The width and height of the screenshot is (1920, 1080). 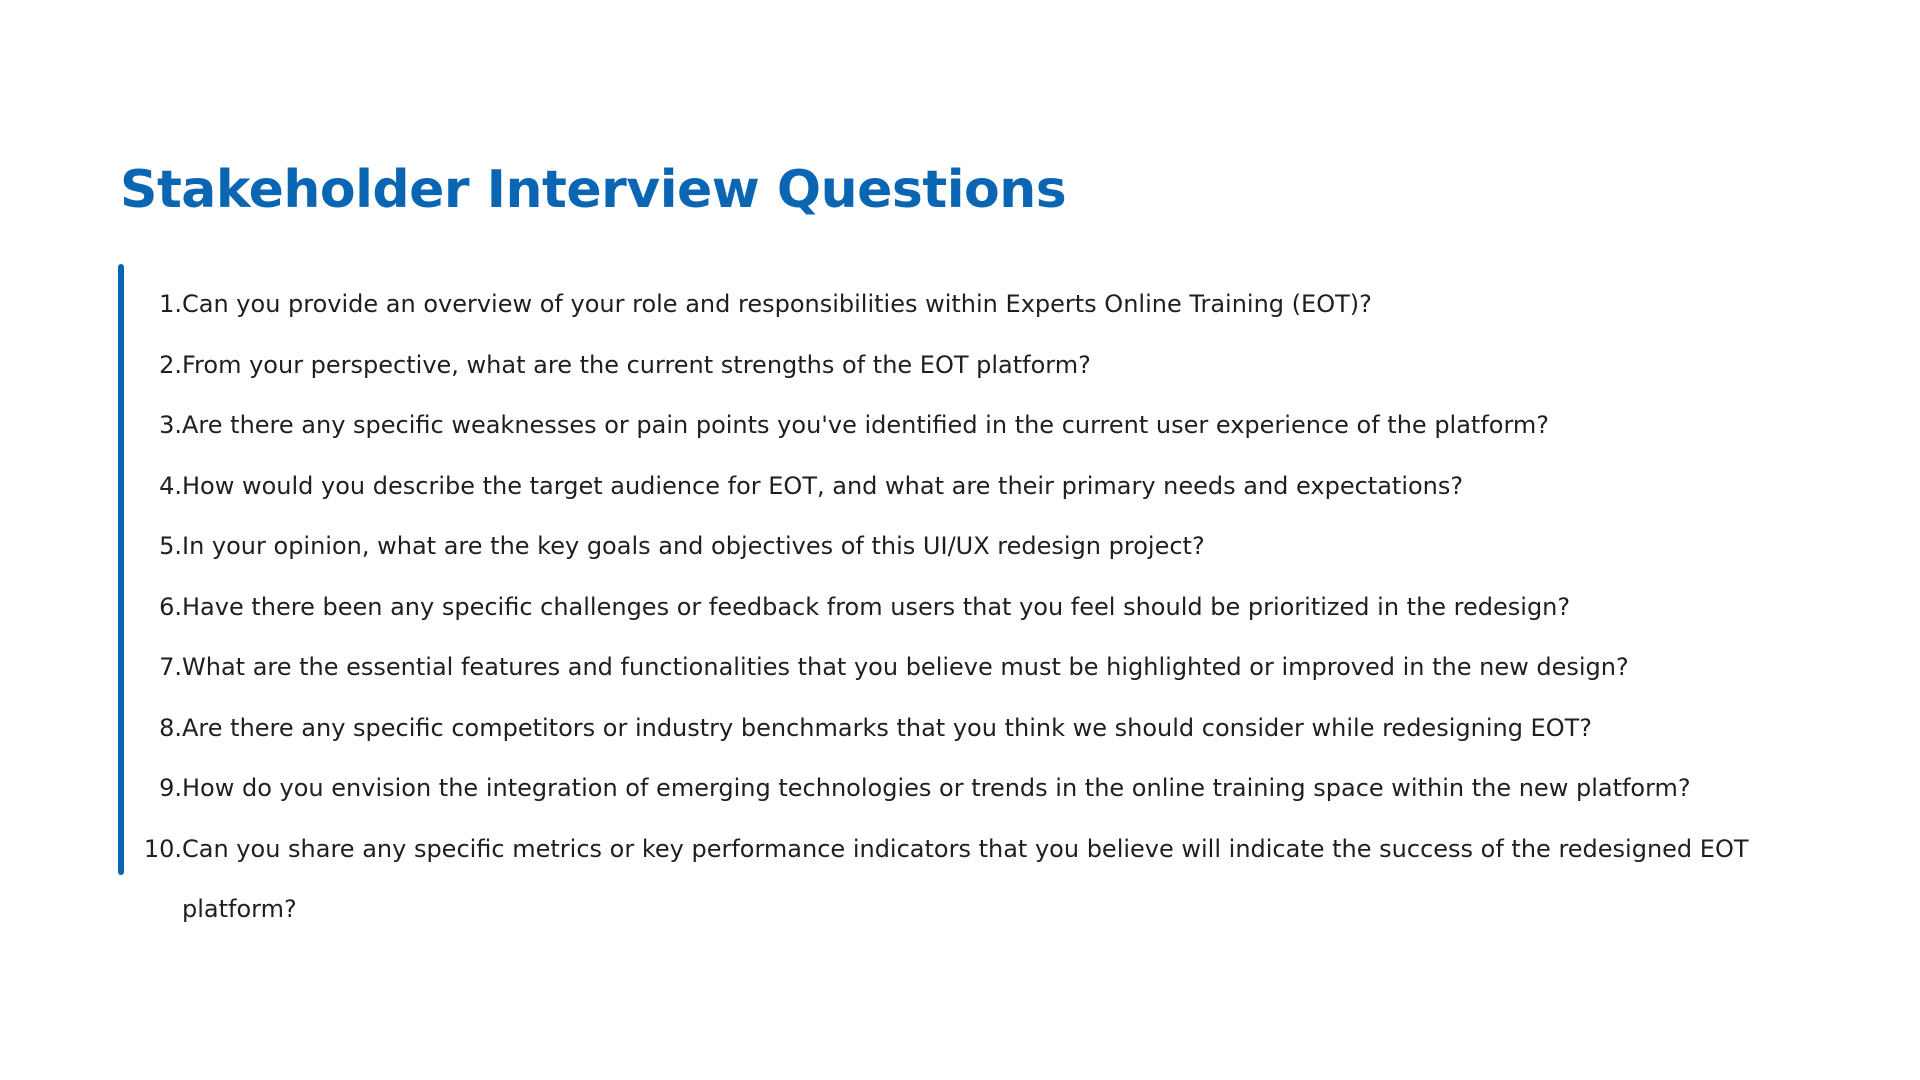 What do you see at coordinates (170, 546) in the screenshot?
I see `question-number: 5.` at bounding box center [170, 546].